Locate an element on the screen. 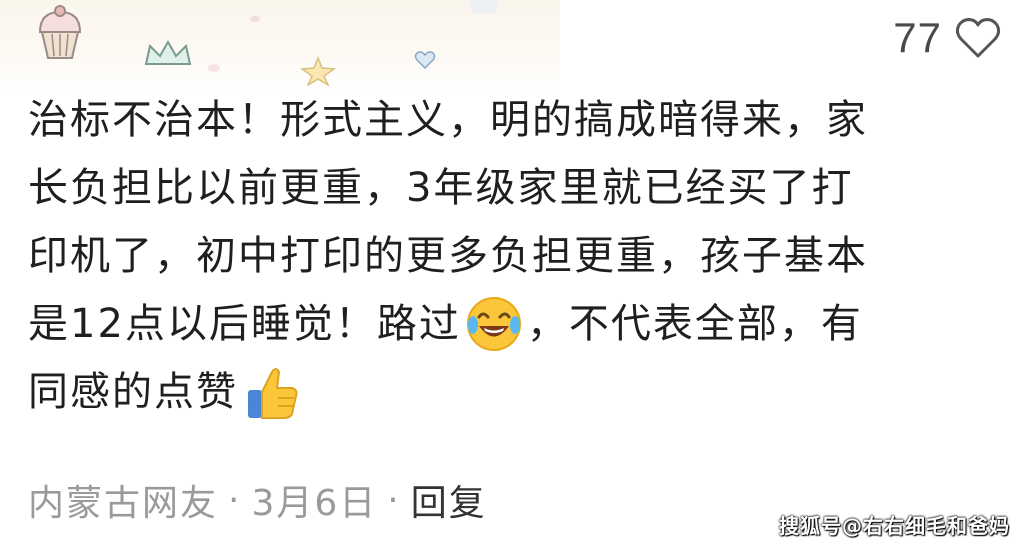 The width and height of the screenshot is (1024, 551). comment-line: 印机了，初中打印的更多负担更重，孩子基本 is located at coordinates (448, 256).